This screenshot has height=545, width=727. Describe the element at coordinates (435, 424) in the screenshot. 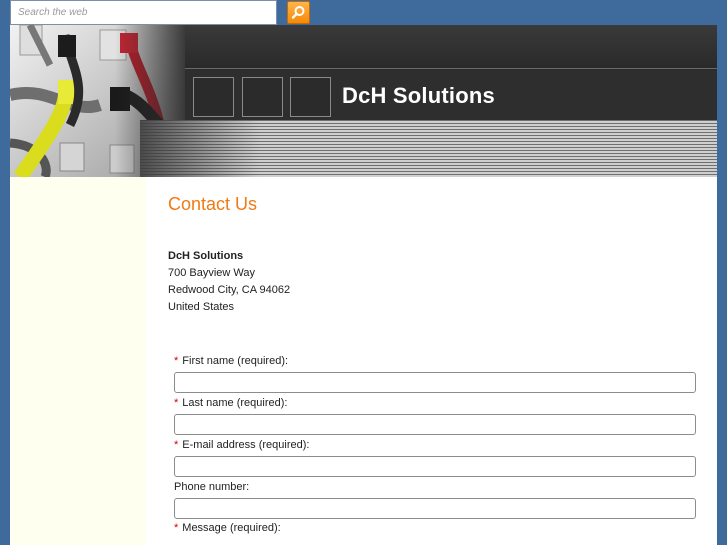

I see `last-name-field` at that location.